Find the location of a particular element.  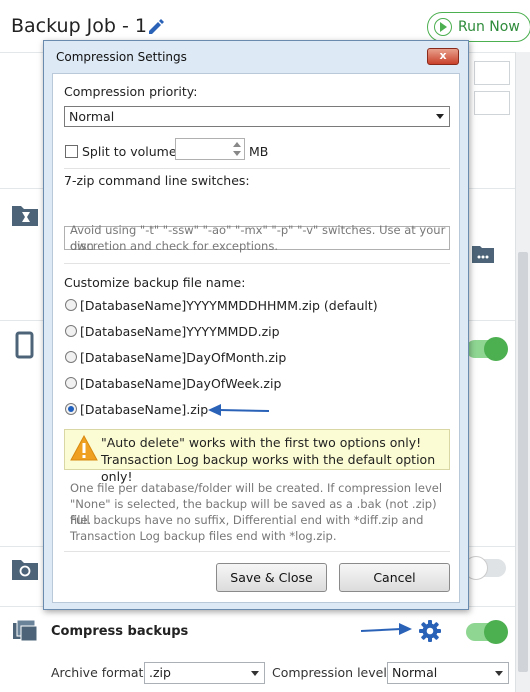

folder-hourglass-icon is located at coordinates (25, 216).